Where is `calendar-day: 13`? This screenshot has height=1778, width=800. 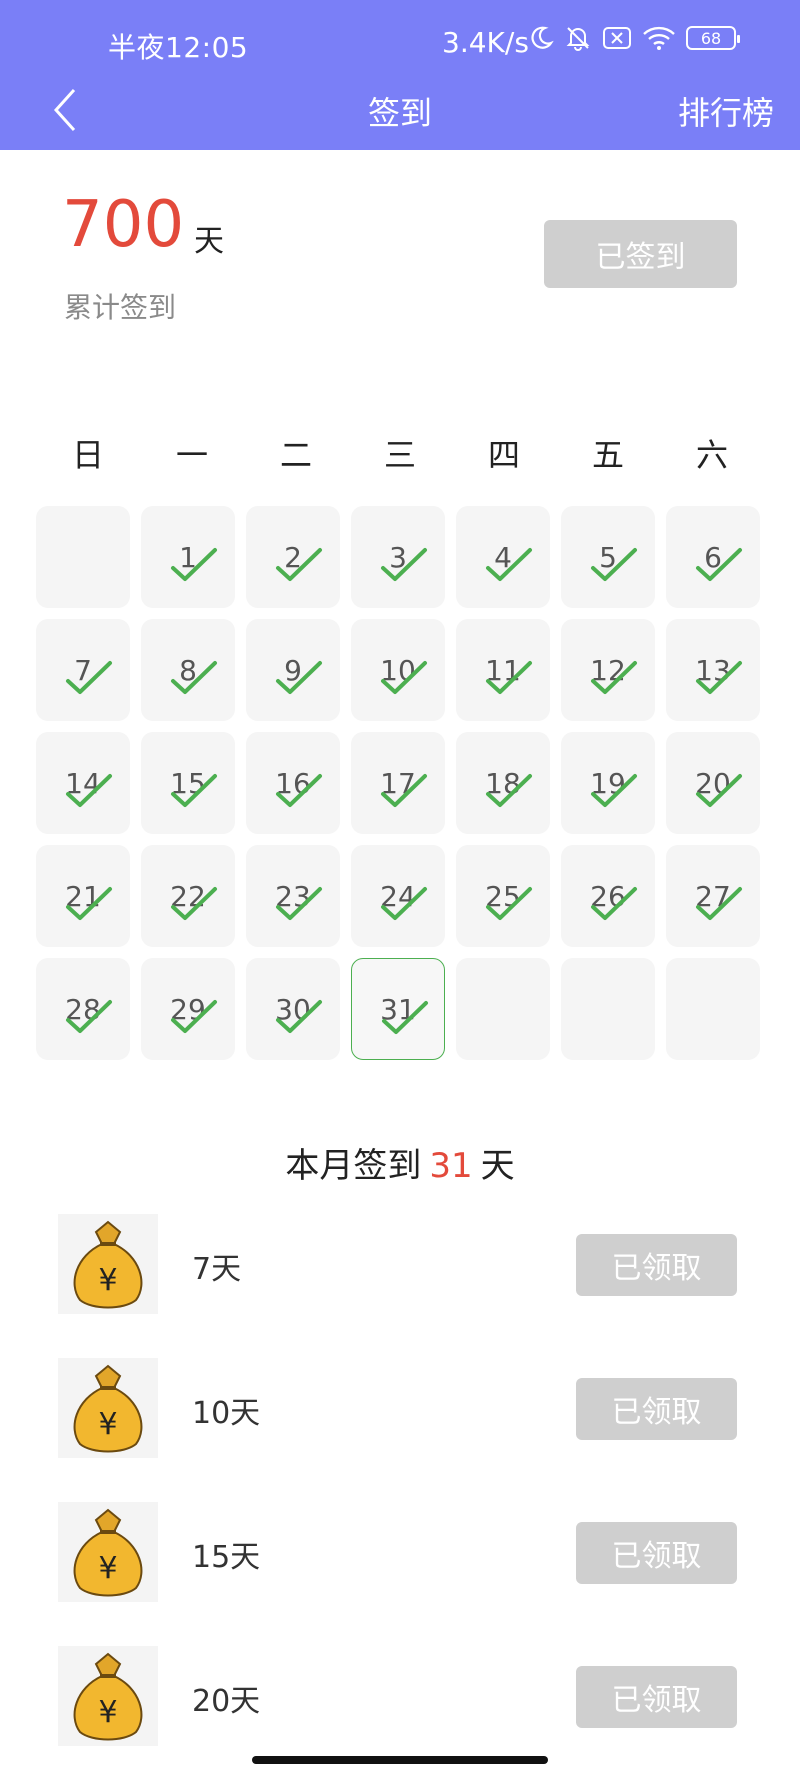
calendar-day: 13 is located at coordinates (713, 670).